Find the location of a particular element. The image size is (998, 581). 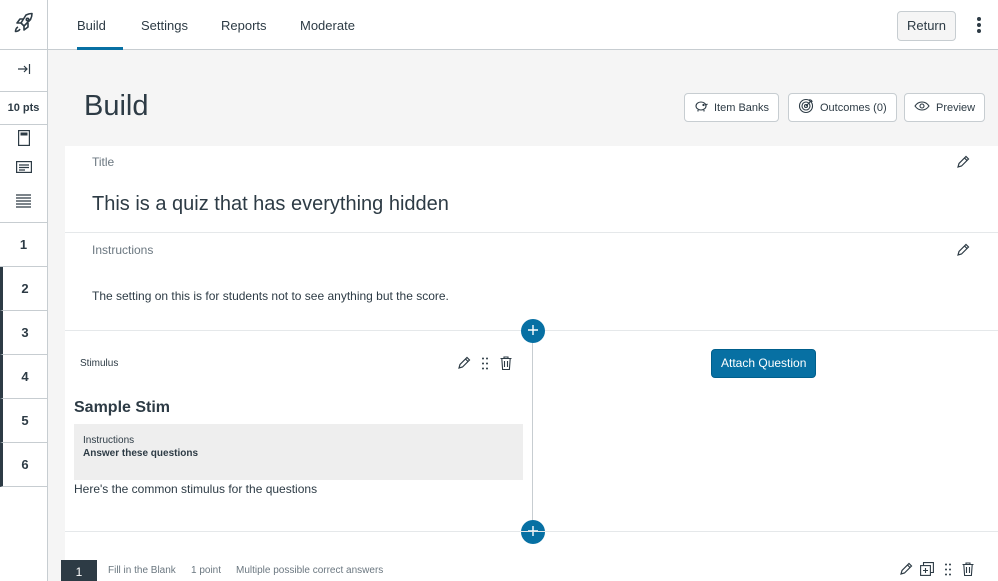

rail-title-item is located at coordinates (23, 139).